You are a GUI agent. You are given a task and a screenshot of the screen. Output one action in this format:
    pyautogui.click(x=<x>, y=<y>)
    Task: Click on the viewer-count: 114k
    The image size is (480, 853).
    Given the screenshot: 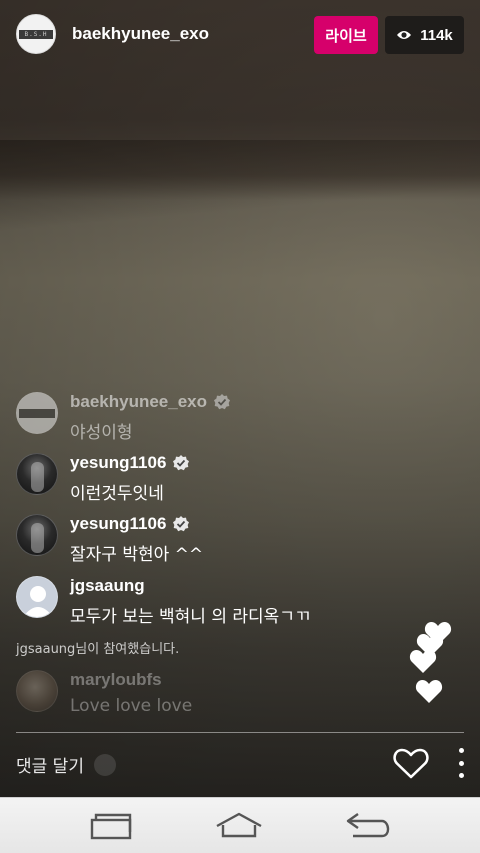 What is the action you would take?
    pyautogui.click(x=436, y=35)
    